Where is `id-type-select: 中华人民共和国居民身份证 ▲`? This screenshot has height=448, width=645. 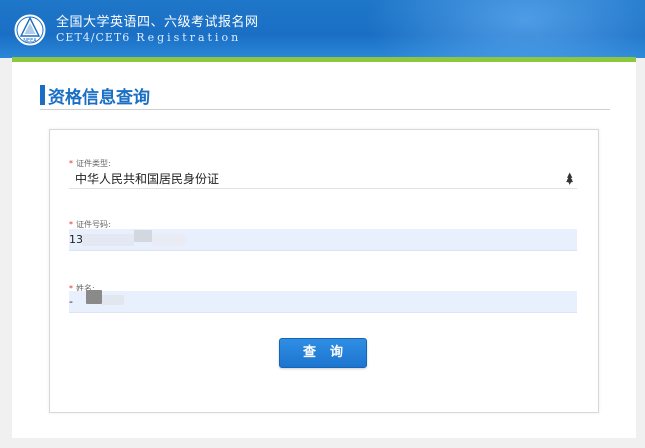
id-type-select: 中华人民共和国居民身份证 ▲ is located at coordinates (323, 179).